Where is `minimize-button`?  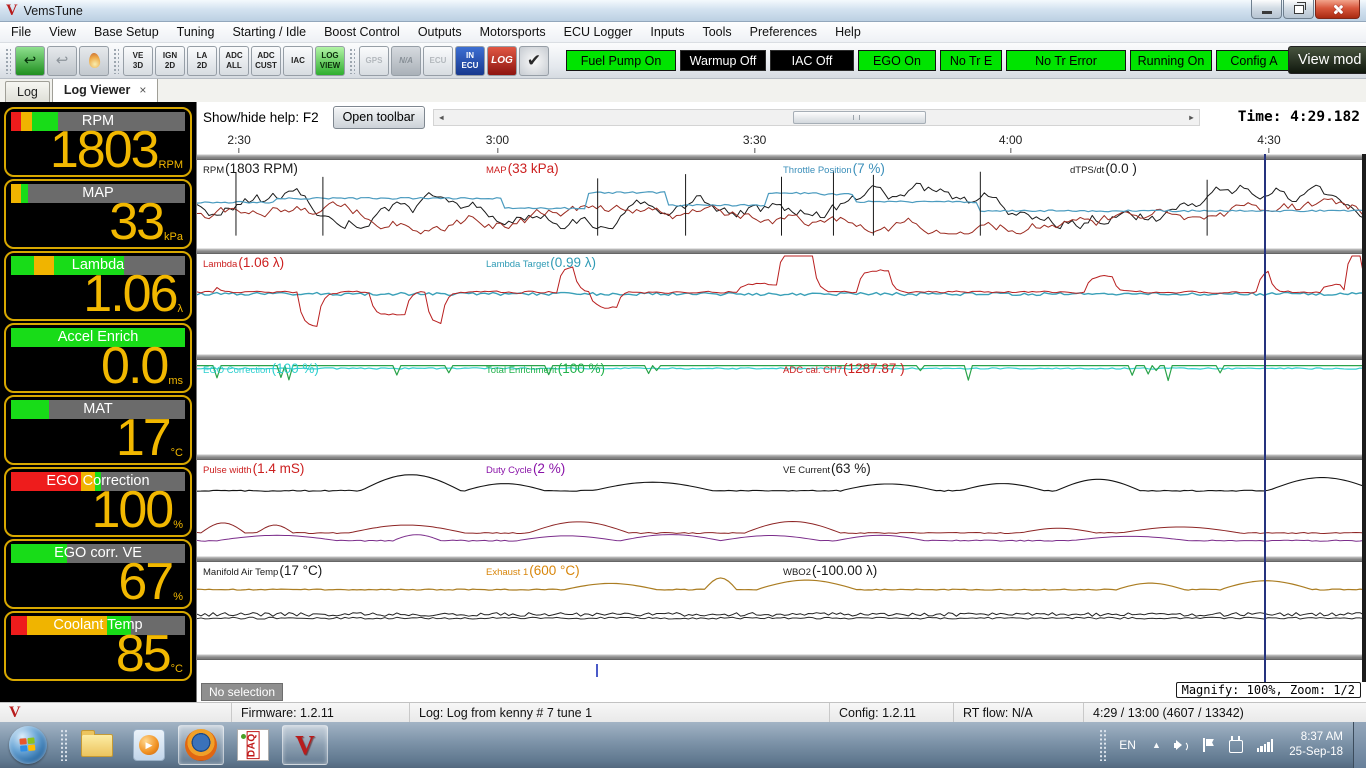 minimize-button is located at coordinates (1266, 9).